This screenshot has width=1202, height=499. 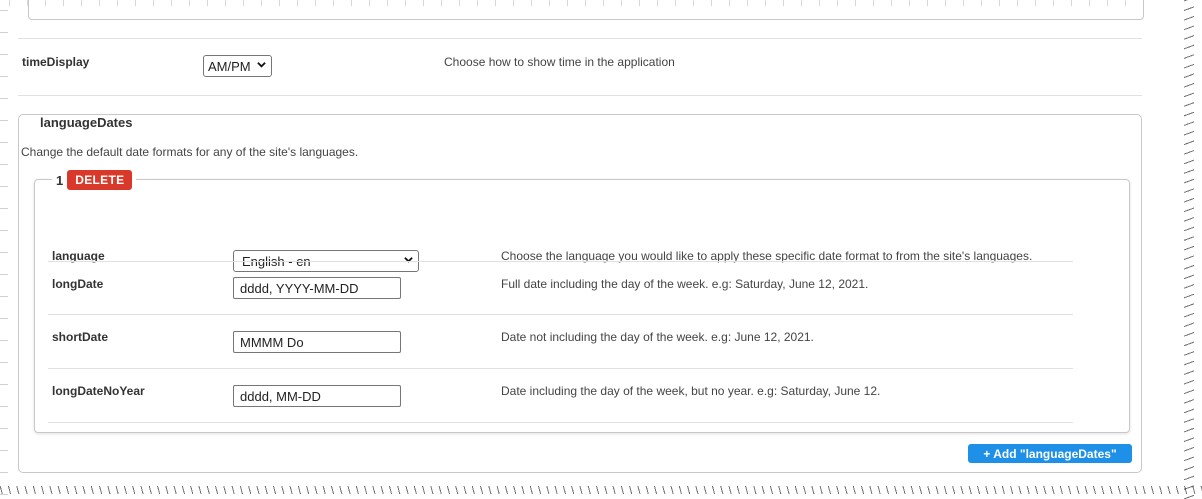 What do you see at coordinates (317, 342) in the screenshot?
I see `short-date-input` at bounding box center [317, 342].